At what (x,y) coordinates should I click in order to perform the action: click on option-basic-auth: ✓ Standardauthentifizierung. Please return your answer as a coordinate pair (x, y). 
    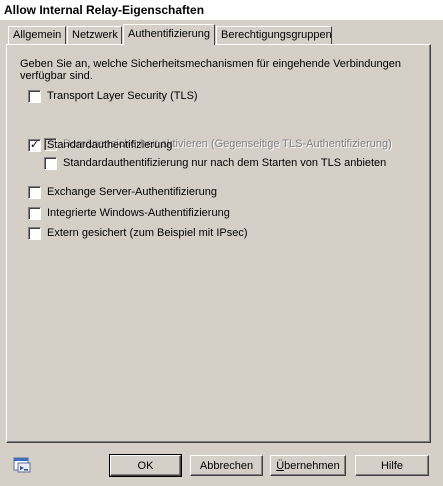
    Looking at the image, I should click on (100, 145).